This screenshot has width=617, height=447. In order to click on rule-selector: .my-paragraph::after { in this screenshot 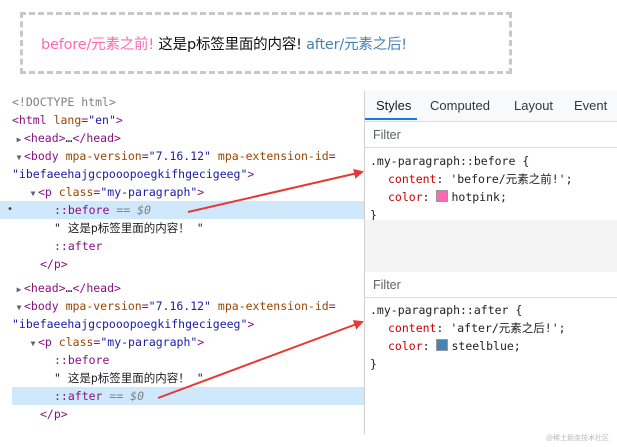, I will do `click(446, 310)`.